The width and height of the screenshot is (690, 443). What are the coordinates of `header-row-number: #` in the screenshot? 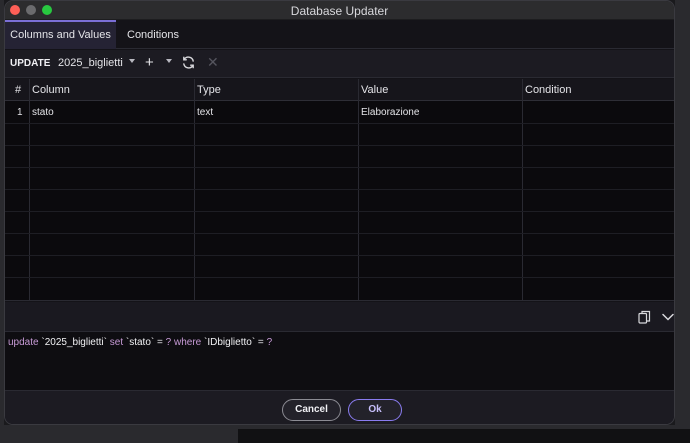 It's located at (18, 90).